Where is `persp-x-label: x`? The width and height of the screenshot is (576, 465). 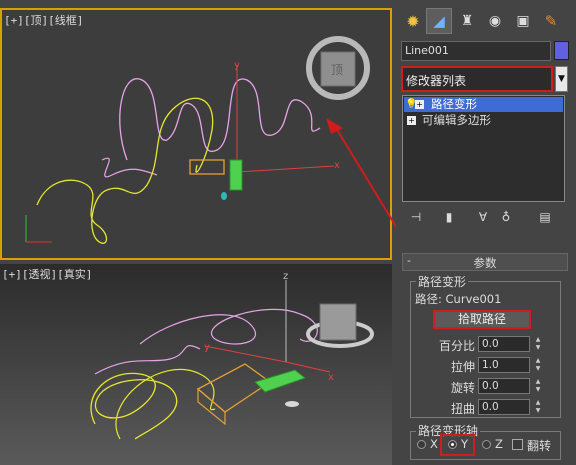 persp-x-label: x is located at coordinates (331, 377).